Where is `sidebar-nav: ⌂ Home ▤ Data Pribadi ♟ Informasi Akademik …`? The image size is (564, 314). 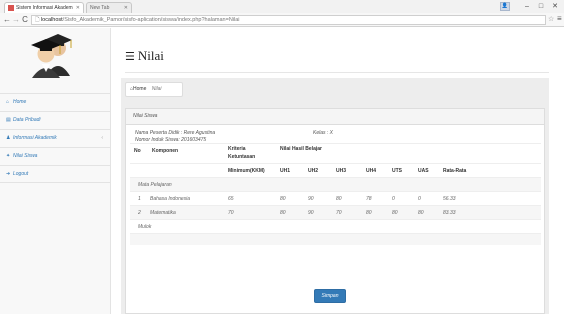 sidebar-nav: ⌂ Home ▤ Data Pribadi ♟ Informasi Akademik … is located at coordinates (55, 138).